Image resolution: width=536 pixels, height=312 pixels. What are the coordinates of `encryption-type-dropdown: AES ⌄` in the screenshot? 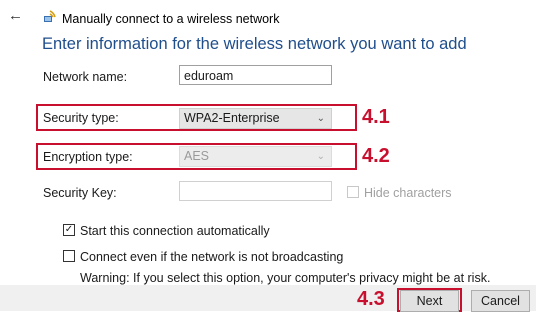 It's located at (255, 156).